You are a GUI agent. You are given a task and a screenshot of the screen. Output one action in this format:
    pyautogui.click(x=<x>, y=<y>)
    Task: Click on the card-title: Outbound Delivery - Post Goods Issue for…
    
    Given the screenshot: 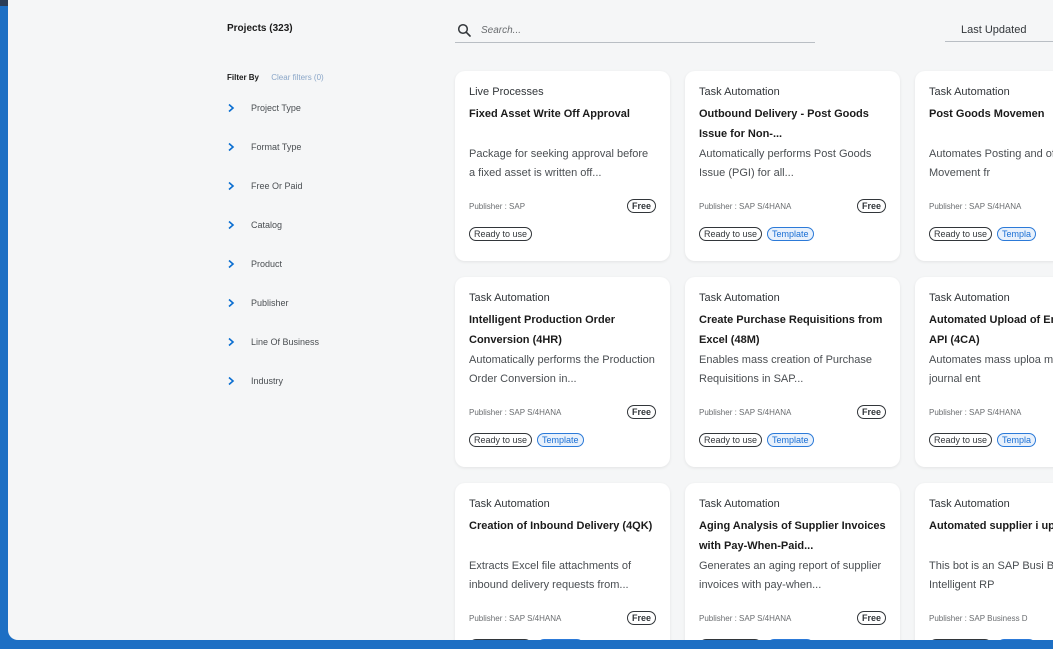 What is the action you would take?
    pyautogui.click(x=784, y=124)
    